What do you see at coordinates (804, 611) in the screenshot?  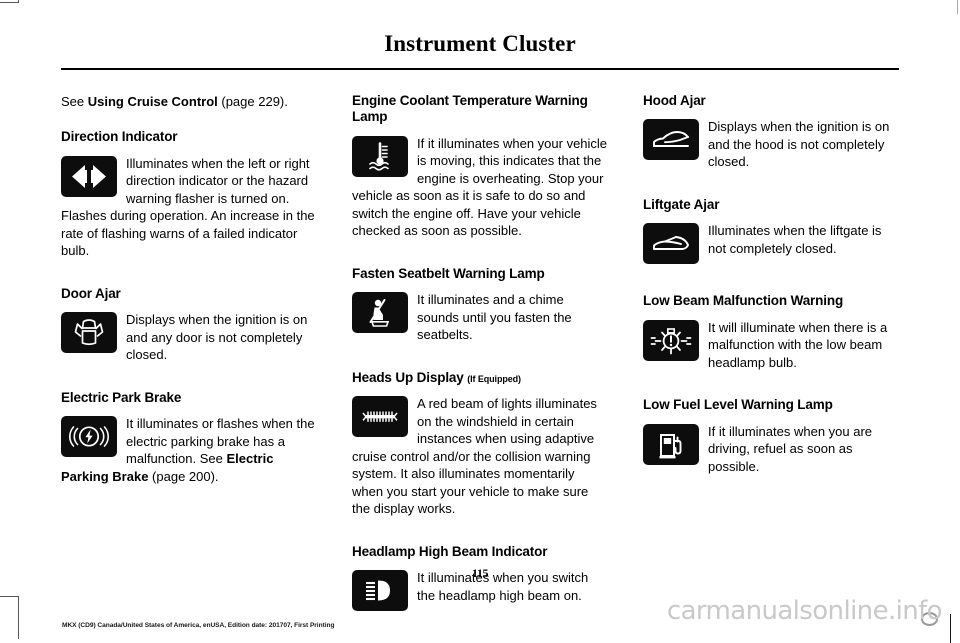 I see `site-watermark: carmanualsonline.info` at bounding box center [804, 611].